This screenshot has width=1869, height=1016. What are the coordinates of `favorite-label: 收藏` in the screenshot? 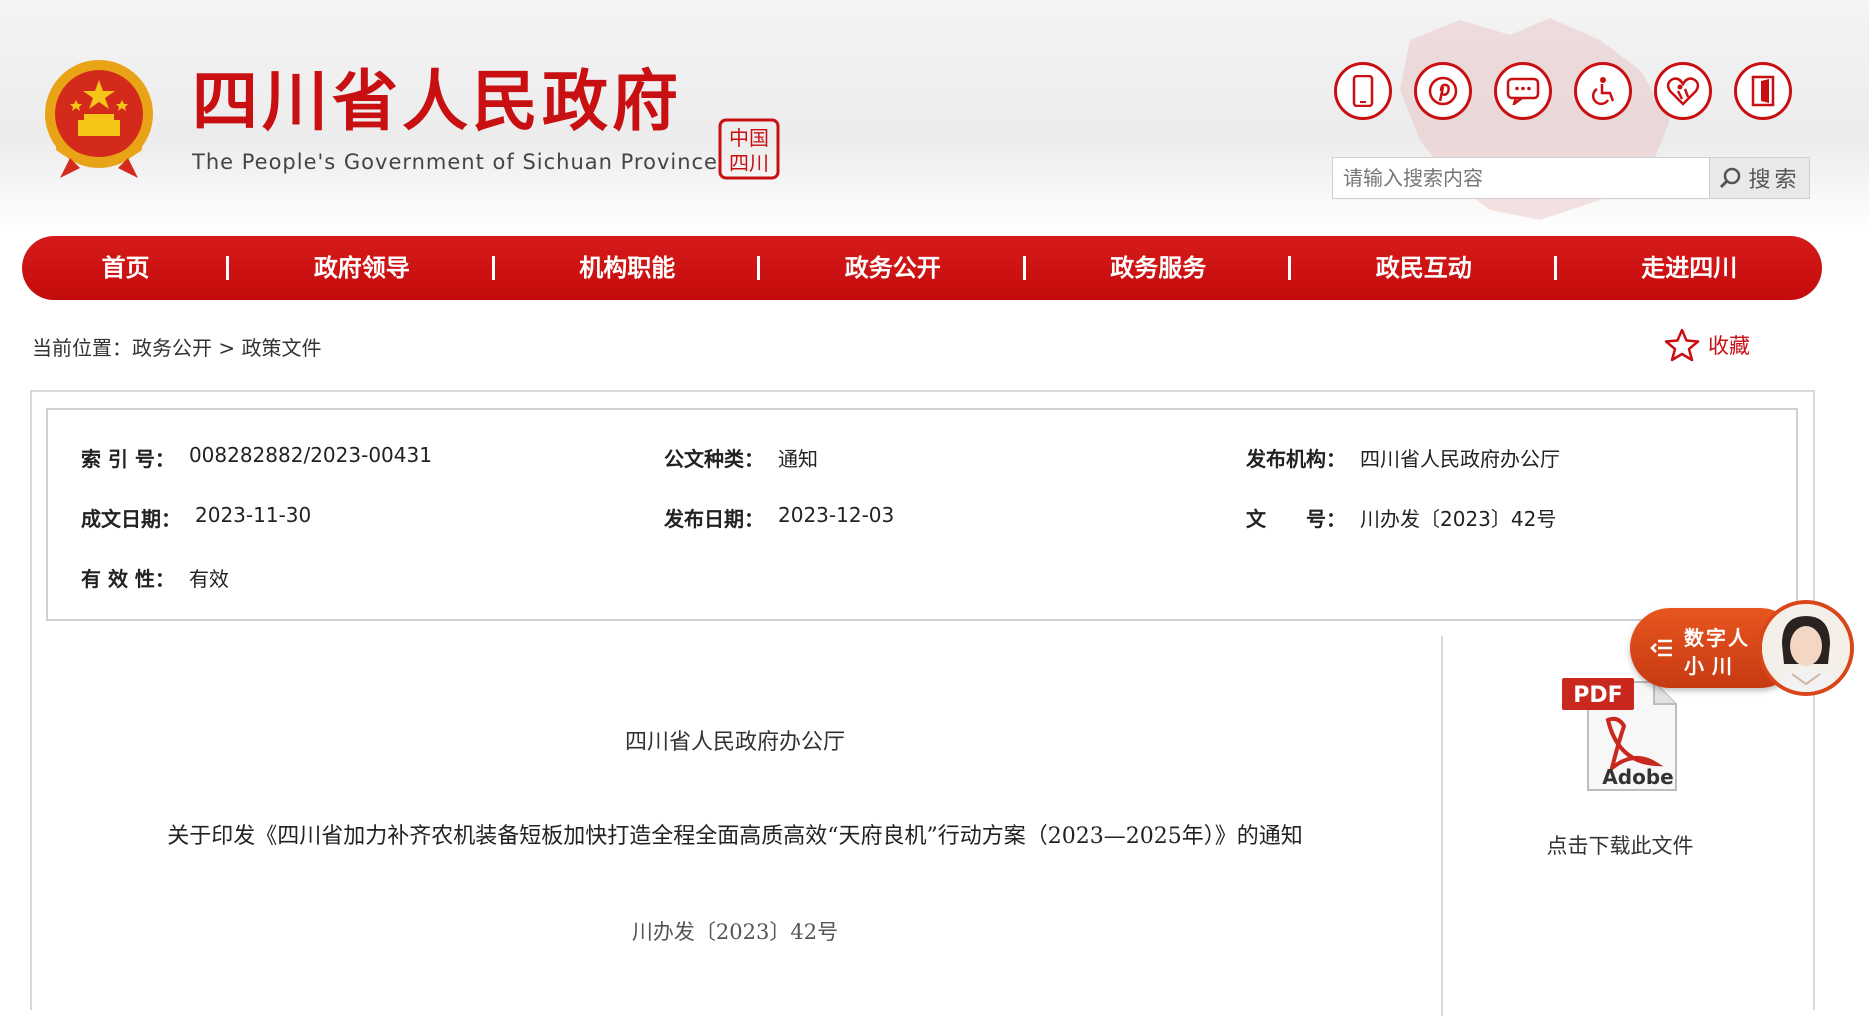 It's located at (1729, 346).